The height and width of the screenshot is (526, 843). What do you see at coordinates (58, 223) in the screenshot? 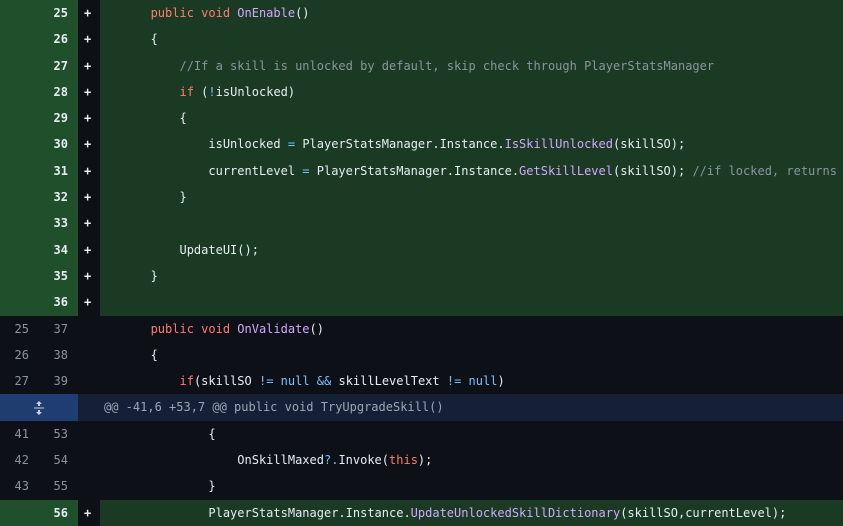
I see `new-line-number: 33` at bounding box center [58, 223].